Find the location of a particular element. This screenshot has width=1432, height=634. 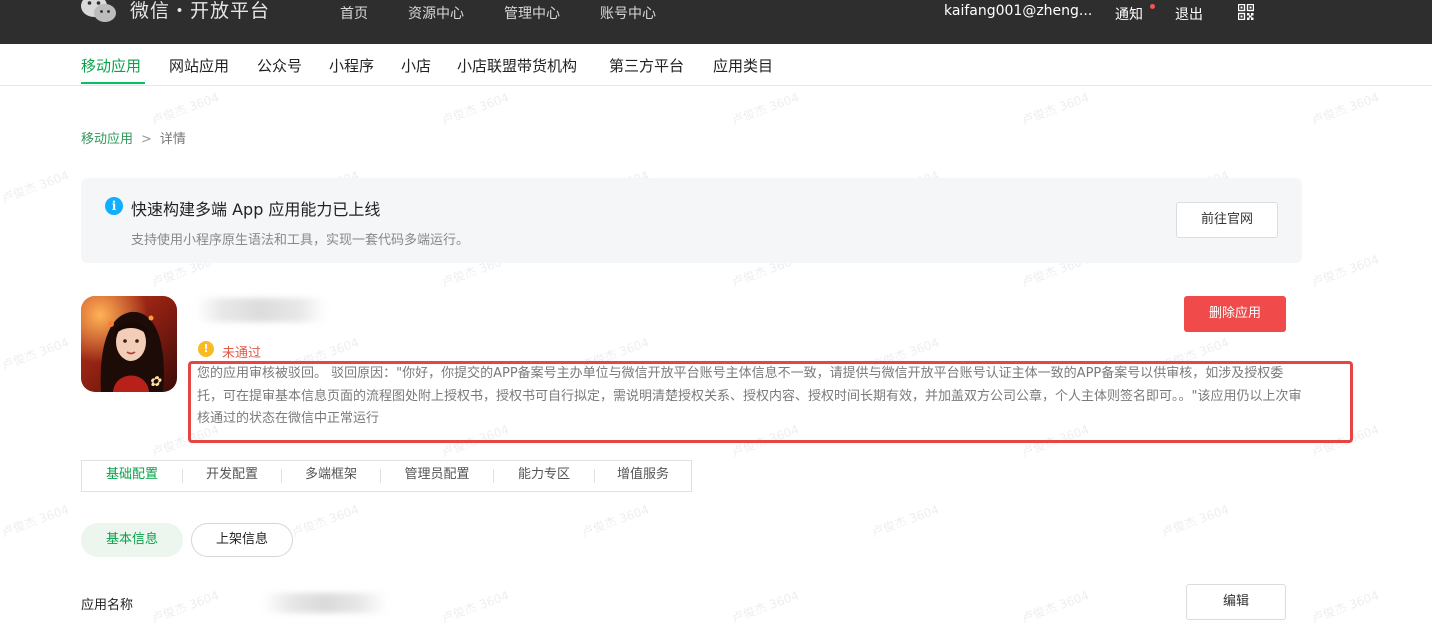

logout-link: 退出 is located at coordinates (1189, 14).